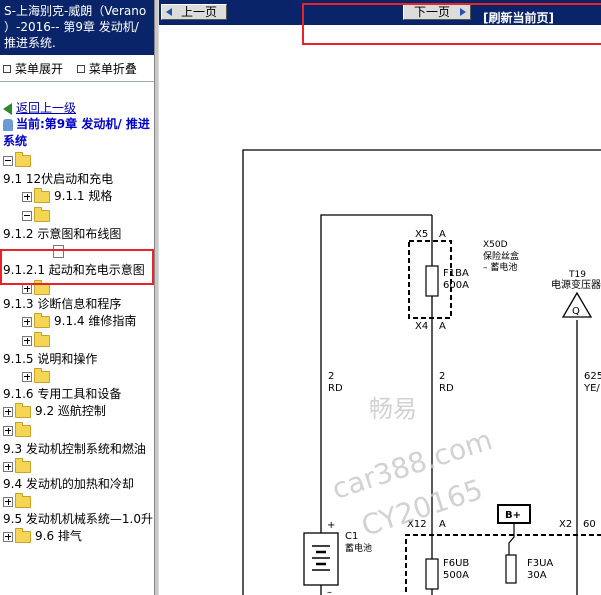 The image size is (601, 595). What do you see at coordinates (456, 563) in the screenshot?
I see `fuse-f6ub-name: F6UB` at bounding box center [456, 563].